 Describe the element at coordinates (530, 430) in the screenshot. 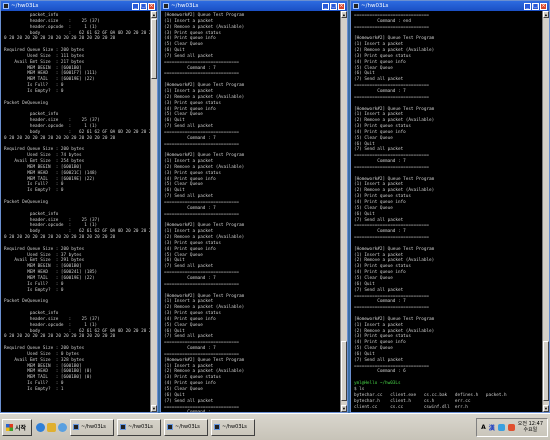

I see `clock-day: 수요일` at that location.